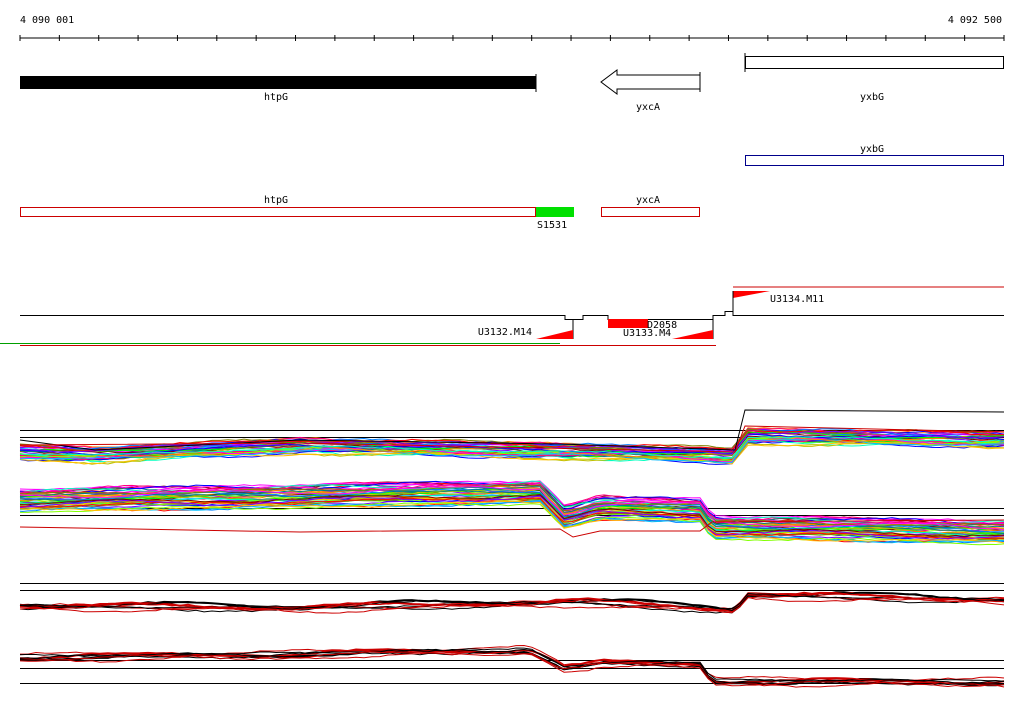 Image resolution: width=1024 pixels, height=714 pixels. What do you see at coordinates (278, 212) in the screenshot?
I see `region-htpG-box` at bounding box center [278, 212].